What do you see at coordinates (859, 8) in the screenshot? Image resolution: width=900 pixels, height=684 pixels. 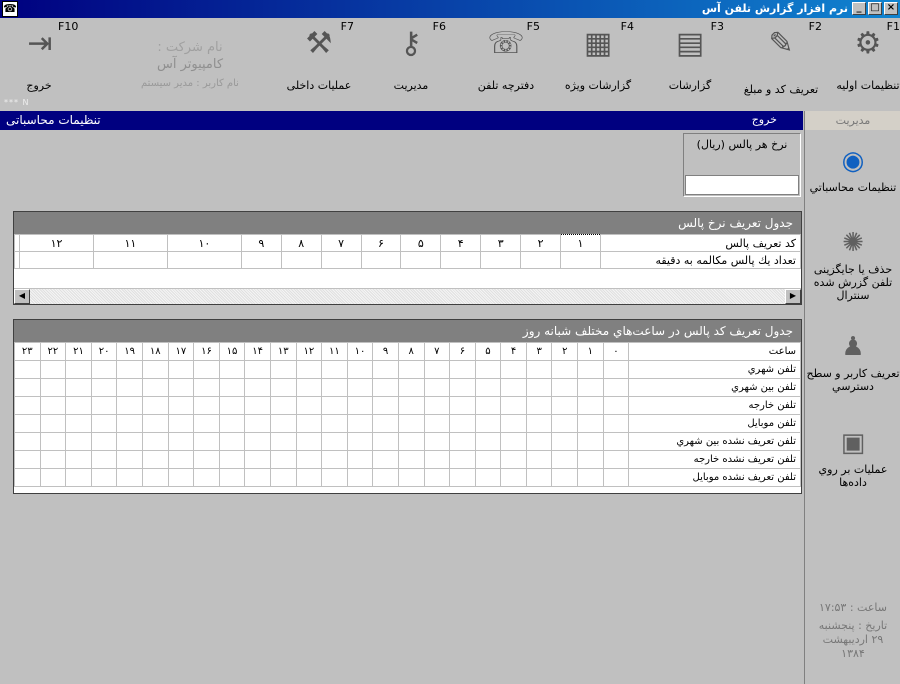 I see `minimize-button: _` at bounding box center [859, 8].